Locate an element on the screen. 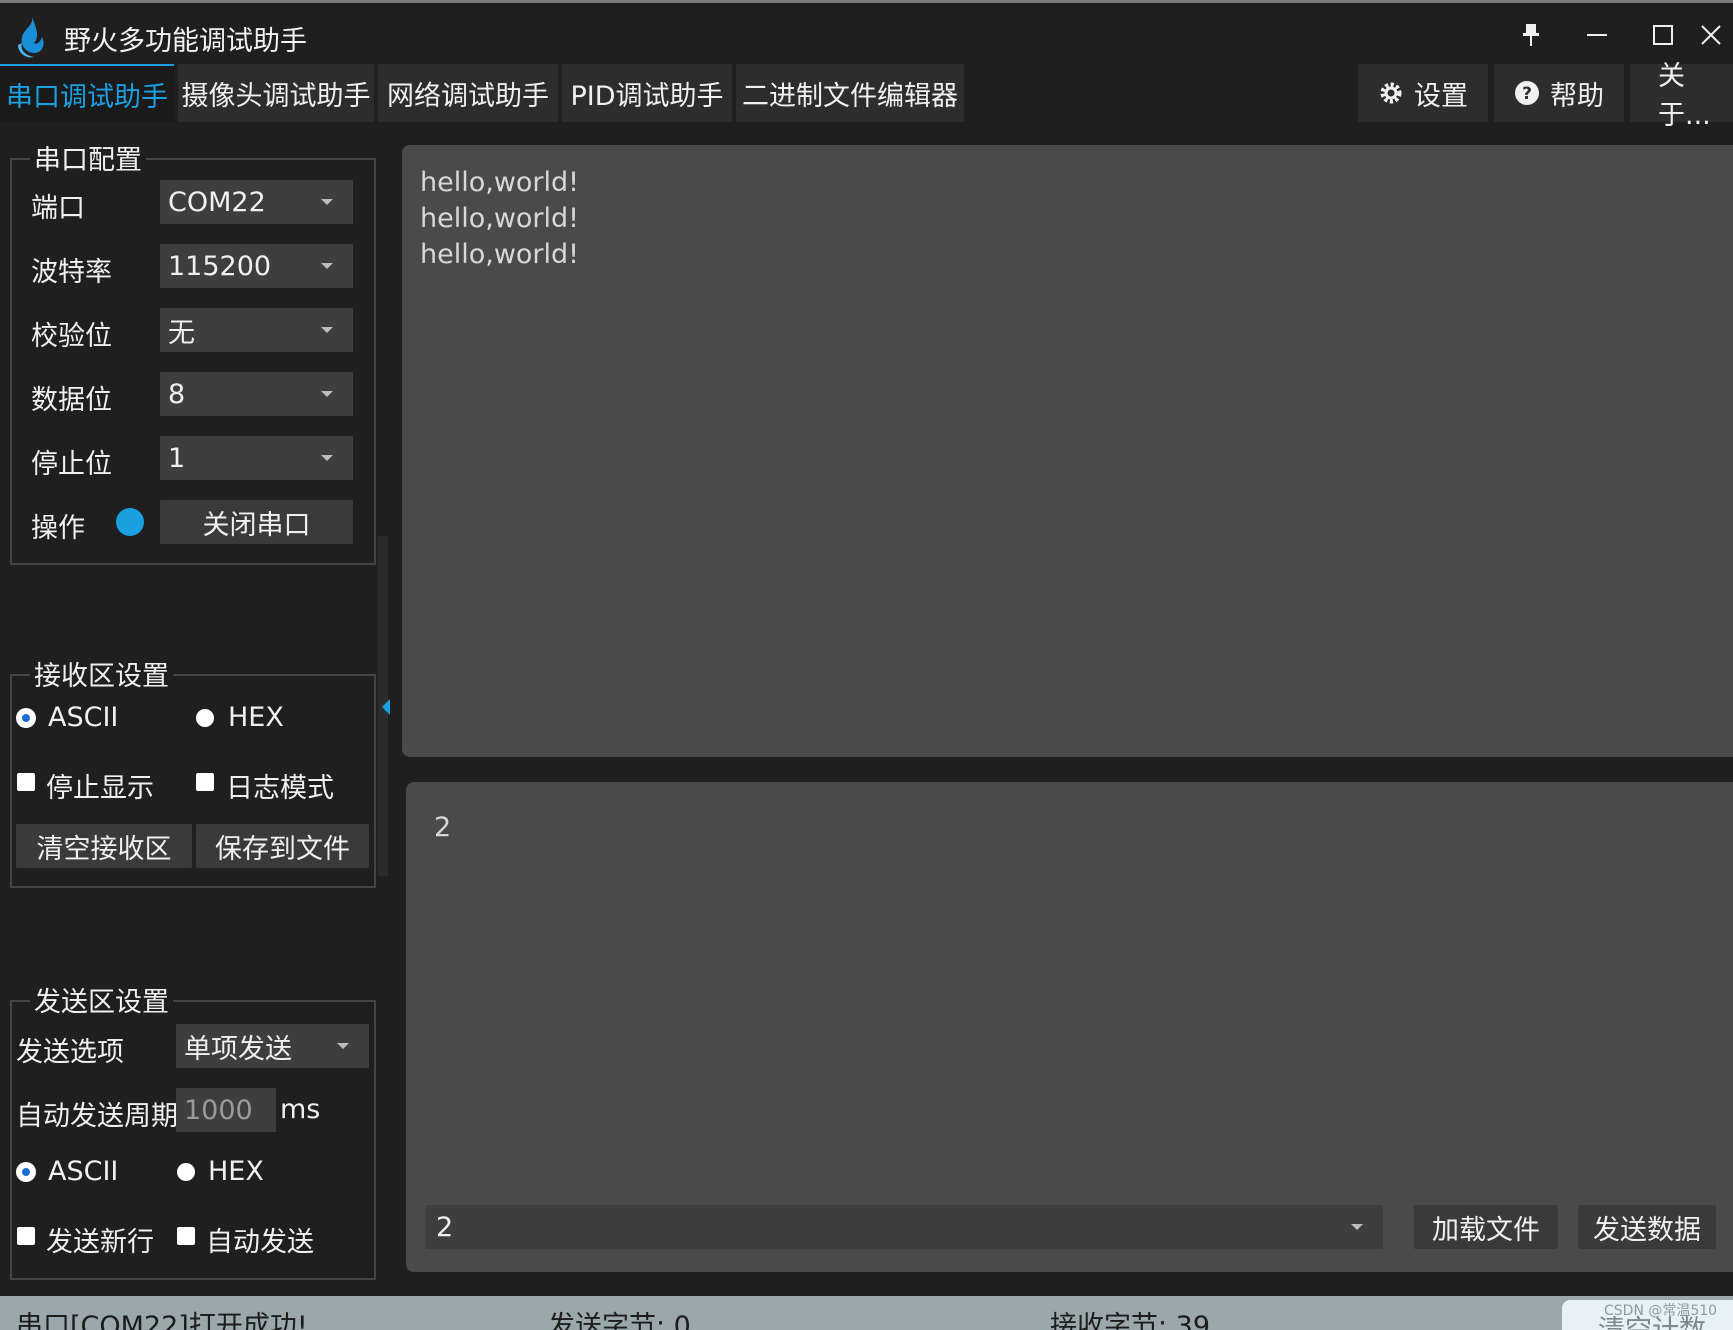 Image resolution: width=1733 pixels, height=1330 pixels. log-mode-label: 日志模式 is located at coordinates (280, 788).